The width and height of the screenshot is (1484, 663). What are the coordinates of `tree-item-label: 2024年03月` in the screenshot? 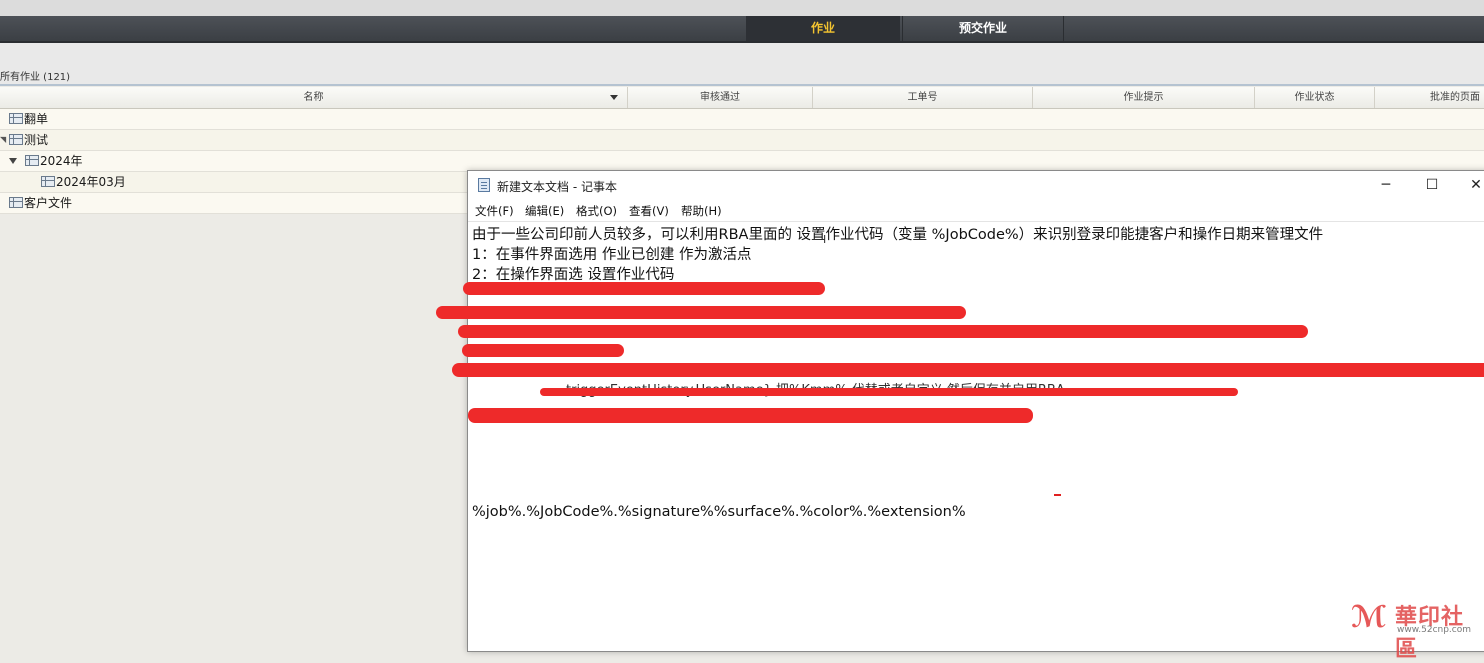 It's located at (91, 182).